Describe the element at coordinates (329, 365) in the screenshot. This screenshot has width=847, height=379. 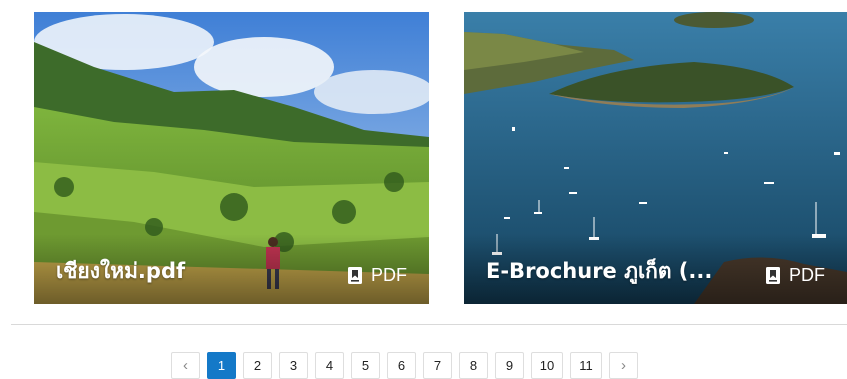
I see `page-button-4: 4` at that location.